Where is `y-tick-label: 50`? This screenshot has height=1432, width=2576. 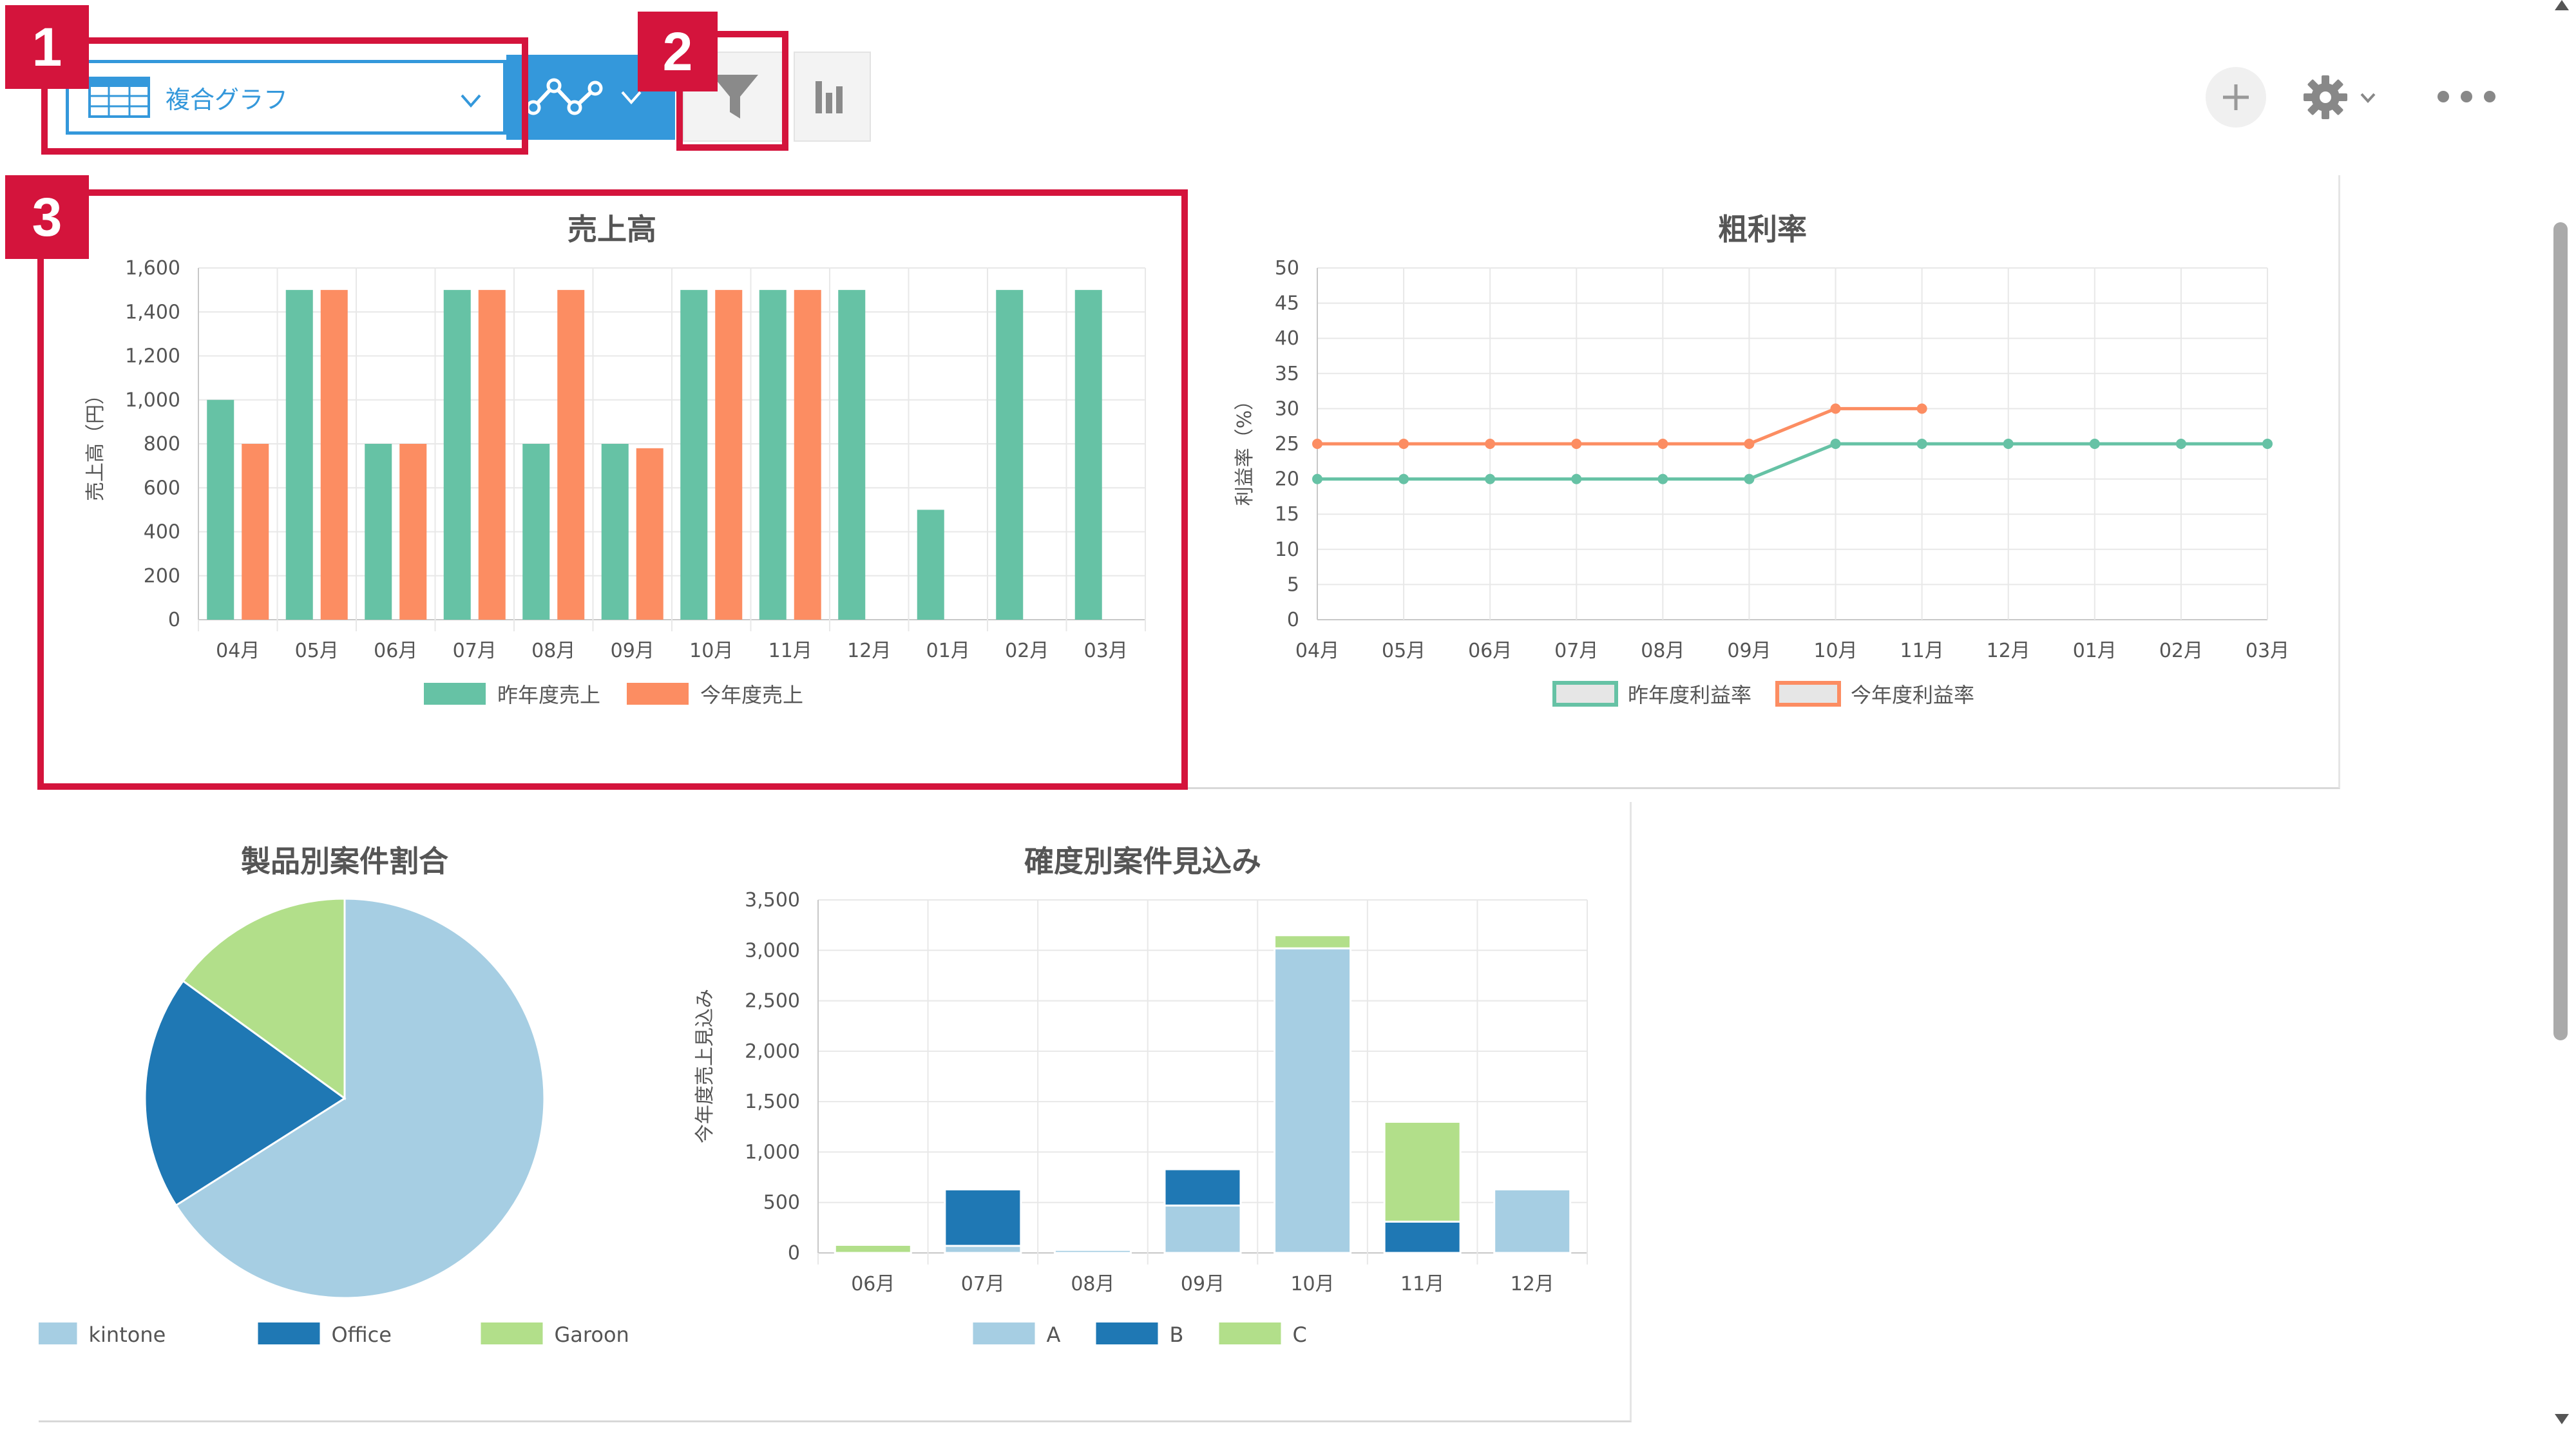
y-tick-label: 50 is located at coordinates (1287, 268).